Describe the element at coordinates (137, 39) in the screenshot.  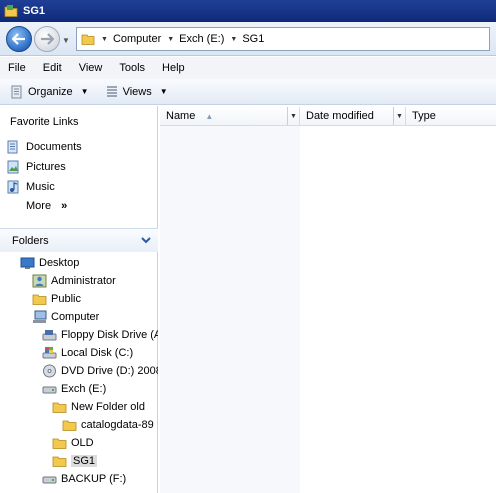
I see `breadcrumb-computer: Computer` at that location.